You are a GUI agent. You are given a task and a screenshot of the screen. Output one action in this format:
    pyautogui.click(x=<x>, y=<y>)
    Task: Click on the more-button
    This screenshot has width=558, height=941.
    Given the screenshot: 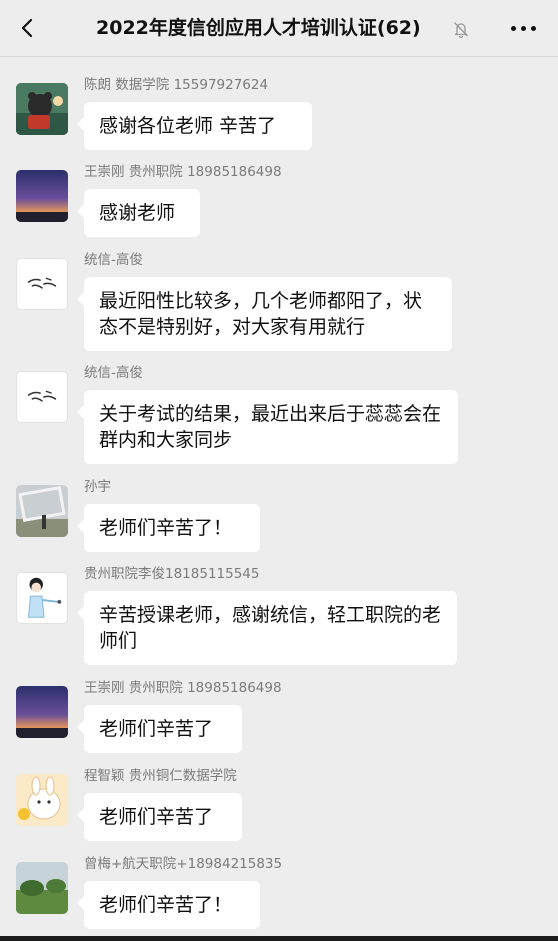 What is the action you would take?
    pyautogui.click(x=523, y=28)
    